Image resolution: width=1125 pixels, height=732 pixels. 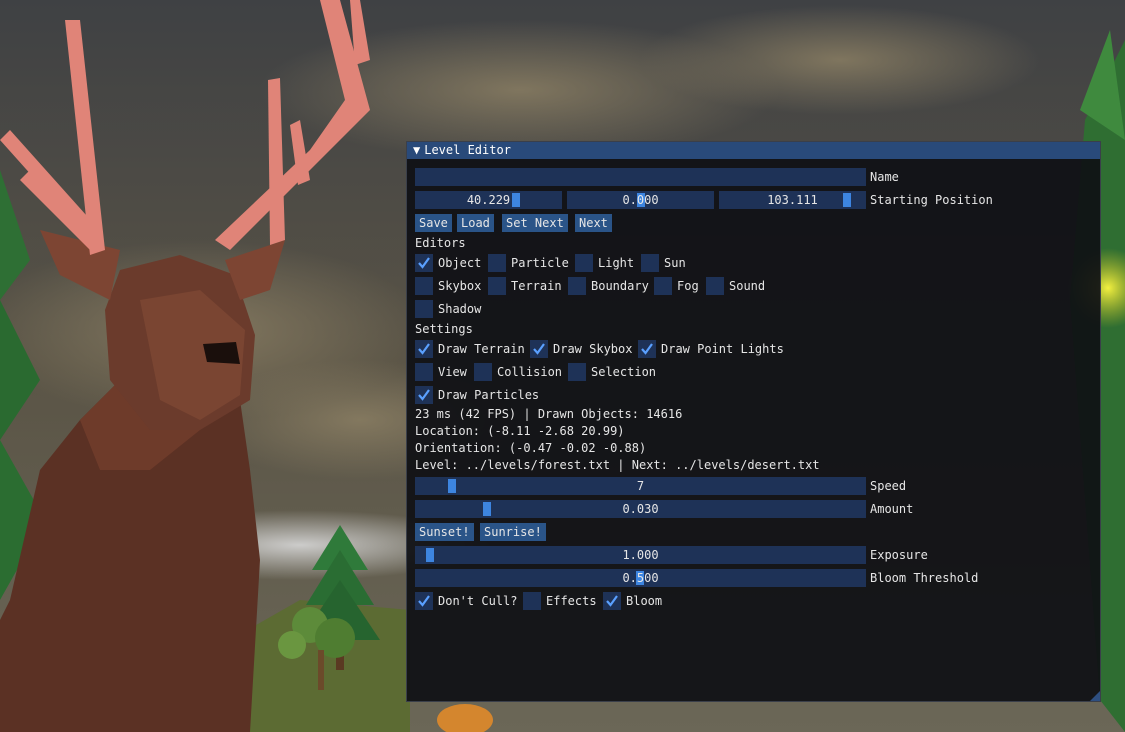 I want to click on editors-header: Editors, so click(x=440, y=243).